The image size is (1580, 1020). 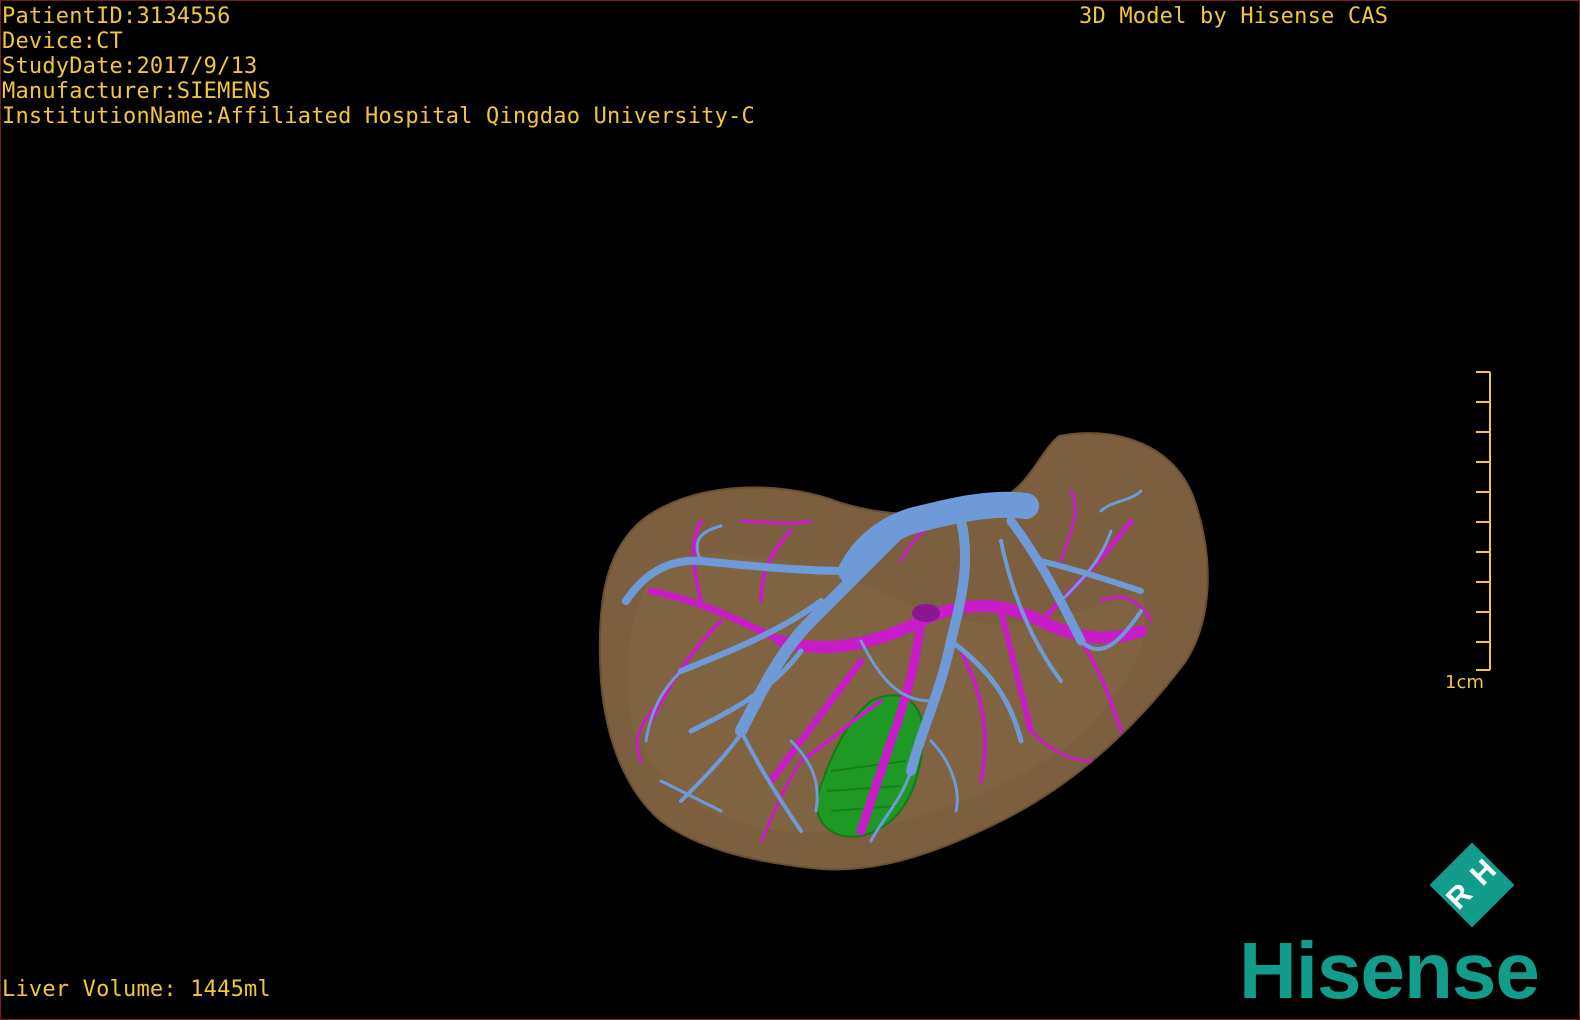 What do you see at coordinates (1483, 521) in the screenshot?
I see `scale-bar` at bounding box center [1483, 521].